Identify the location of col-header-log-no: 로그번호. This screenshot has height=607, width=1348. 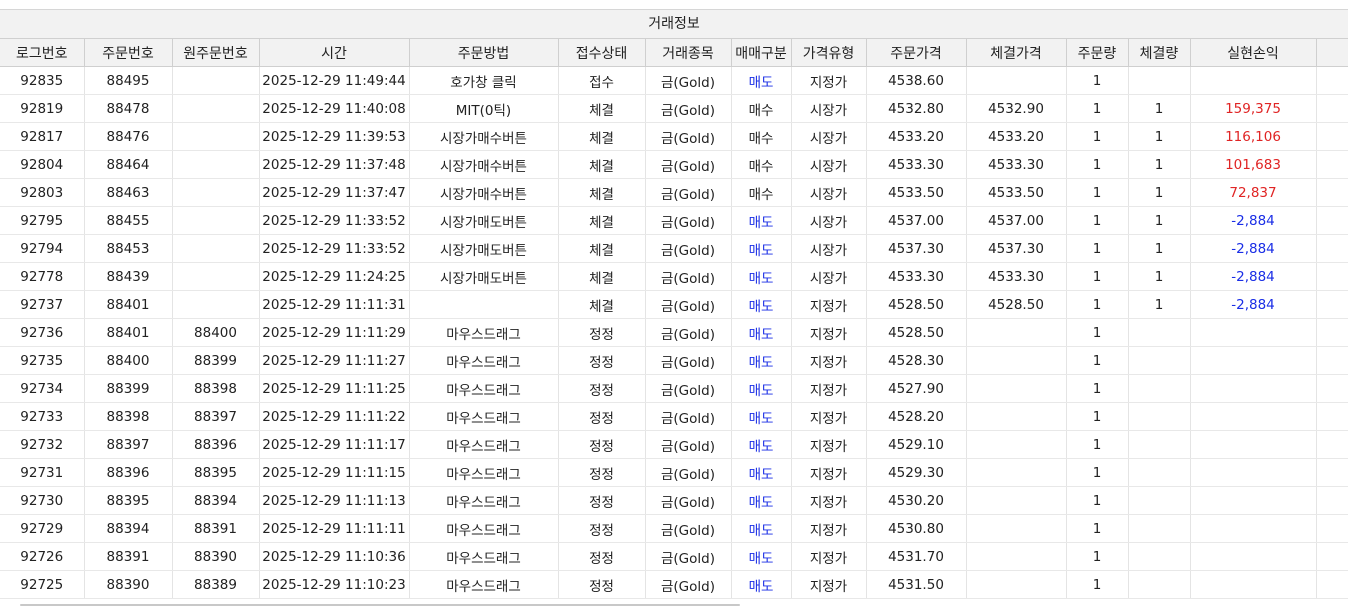
(42, 53).